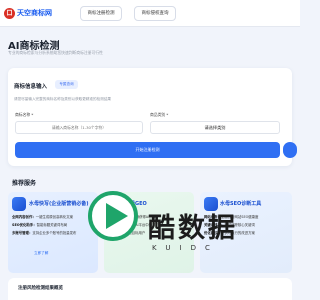  Describe the element at coordinates (43, 217) in the screenshot. I see `service-feature: 全网内容创作：一键生成原创高转化文案` at that location.